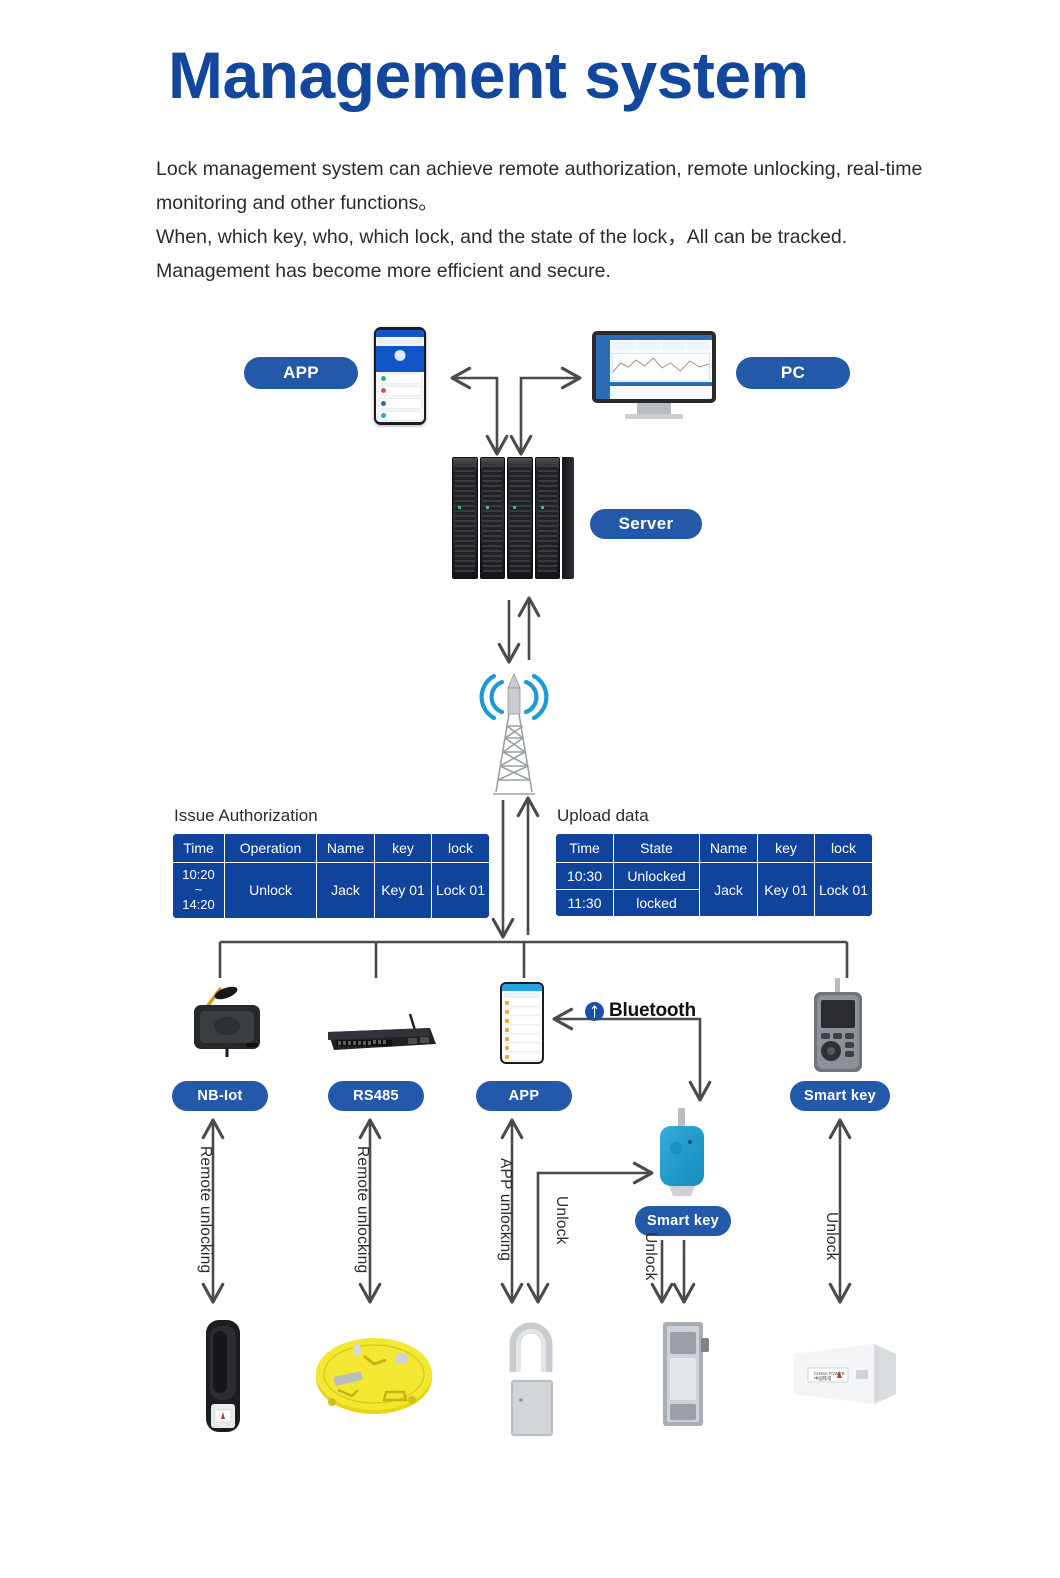 The height and width of the screenshot is (1578, 1060). I want to click on rs485-switch-icon, so click(382, 1035).